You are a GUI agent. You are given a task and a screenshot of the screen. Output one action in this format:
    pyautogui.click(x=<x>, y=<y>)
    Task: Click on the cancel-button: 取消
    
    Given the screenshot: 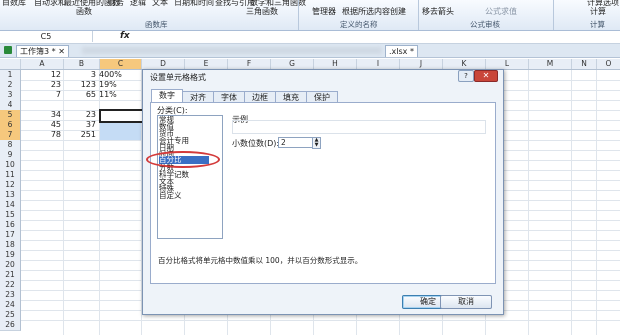 What is the action you would take?
    pyautogui.click(x=466, y=302)
    